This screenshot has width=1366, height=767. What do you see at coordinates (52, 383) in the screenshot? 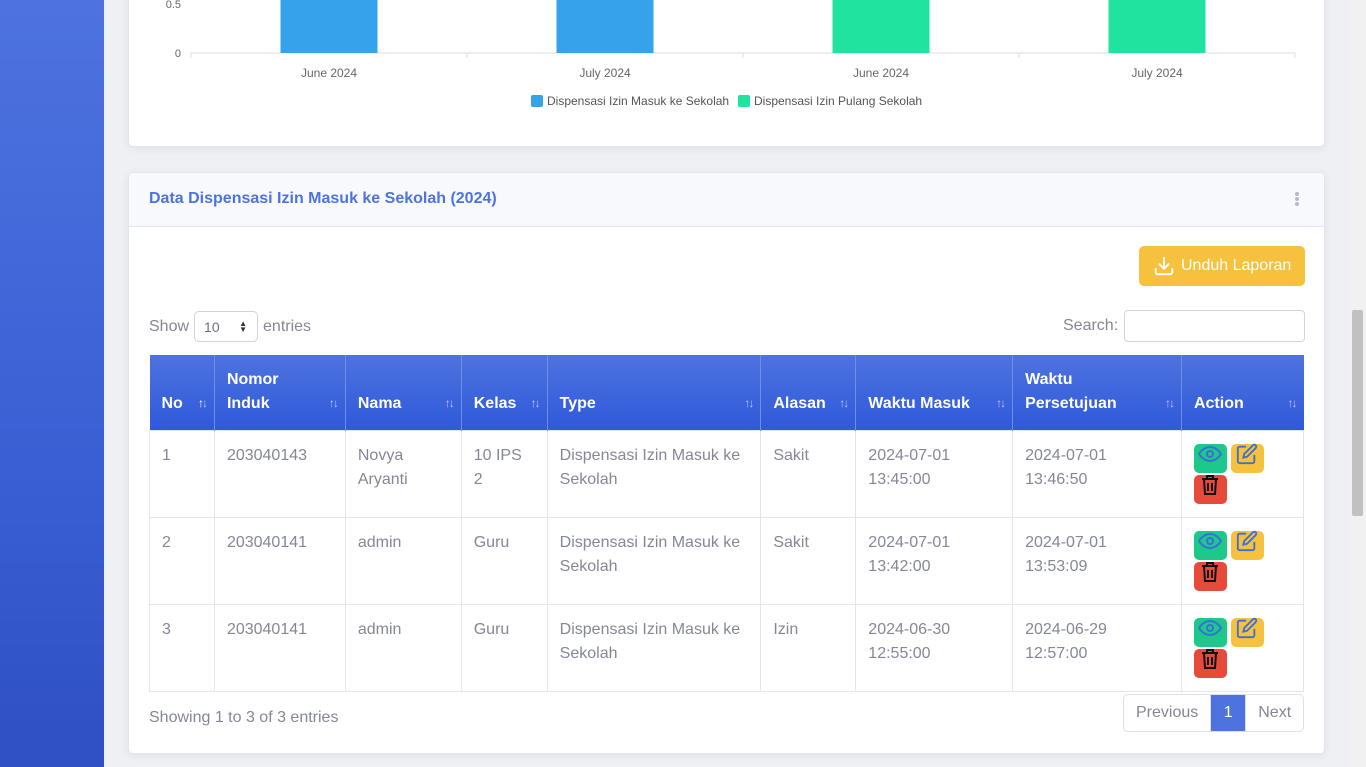
I see `sidebar` at bounding box center [52, 383].